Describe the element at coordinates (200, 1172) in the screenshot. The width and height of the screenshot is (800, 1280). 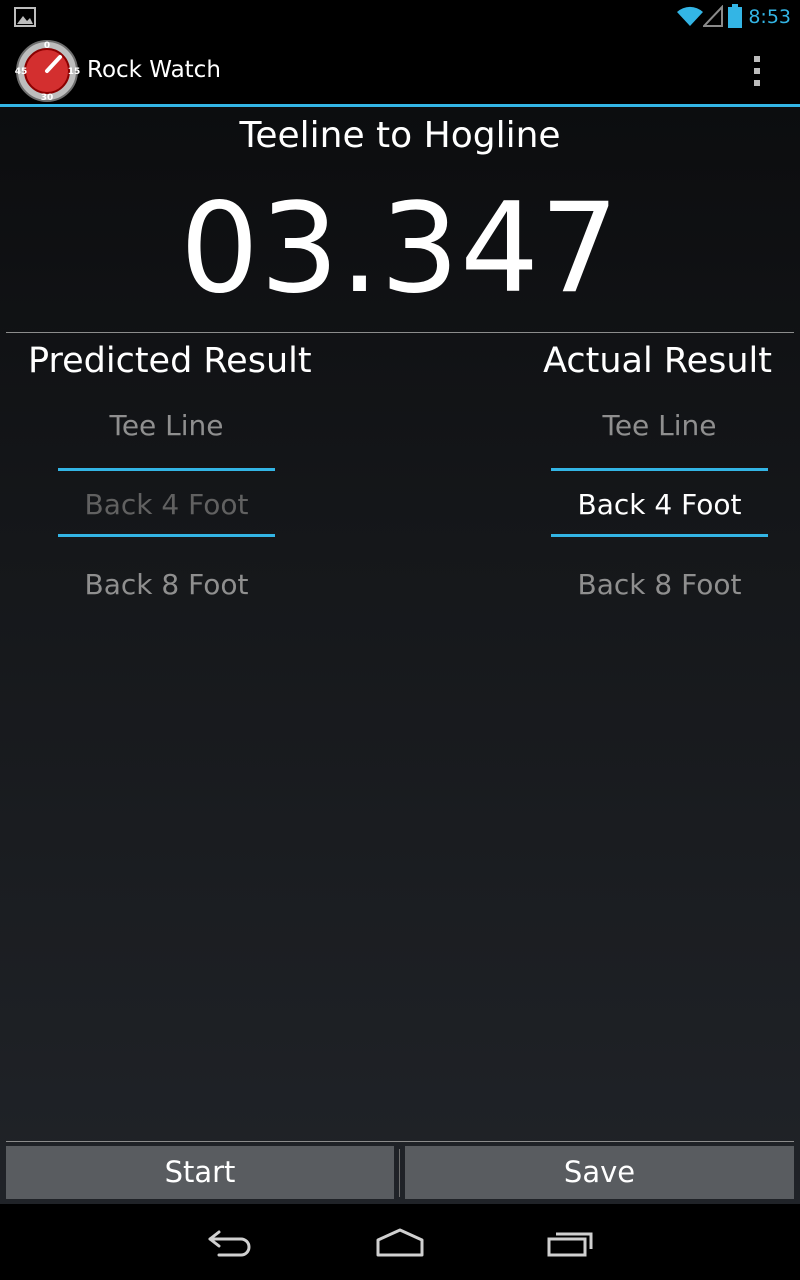
I see `start-button: Start` at that location.